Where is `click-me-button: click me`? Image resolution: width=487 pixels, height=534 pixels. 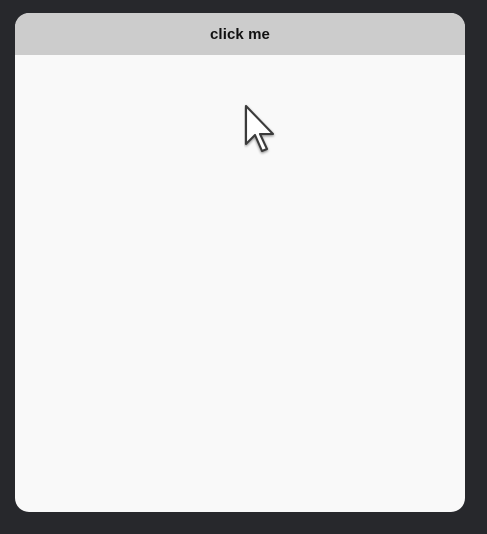
click-me-button: click me is located at coordinates (240, 34).